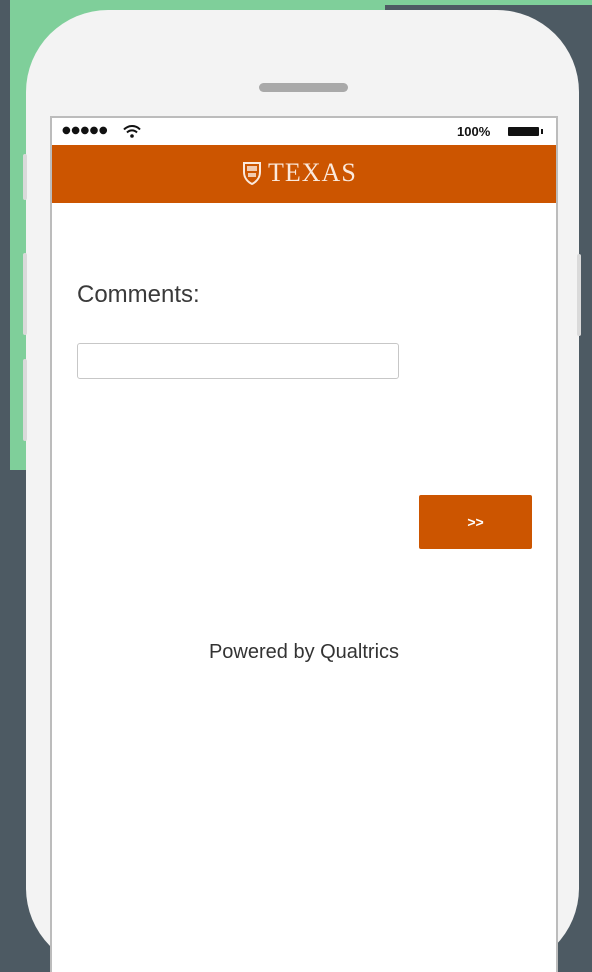  I want to click on status-bar: ●●●●● 100%, so click(304, 131).